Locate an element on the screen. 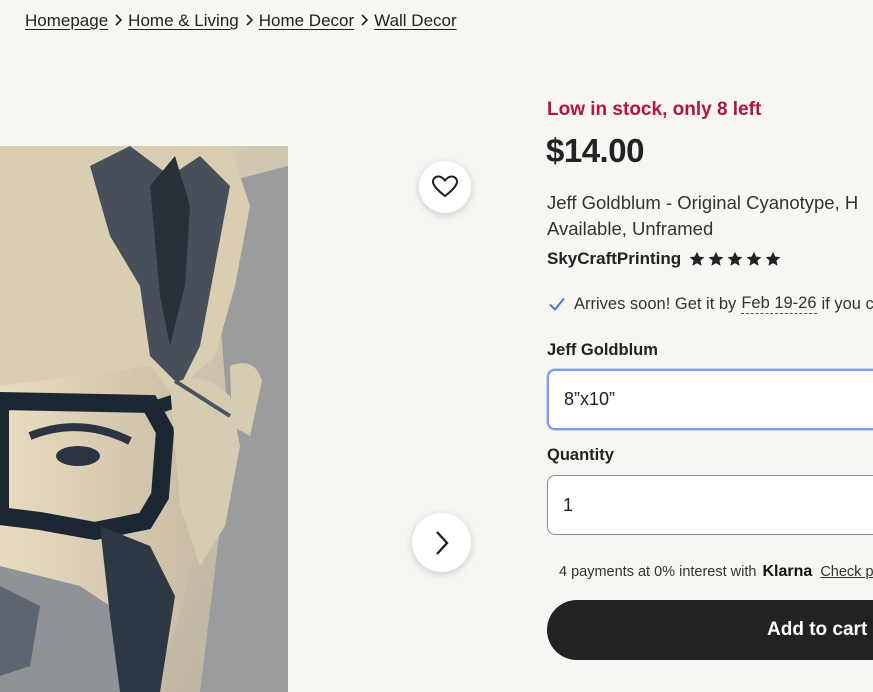 The image size is (873, 692). klarna-check-link: Check p is located at coordinates (846, 572).